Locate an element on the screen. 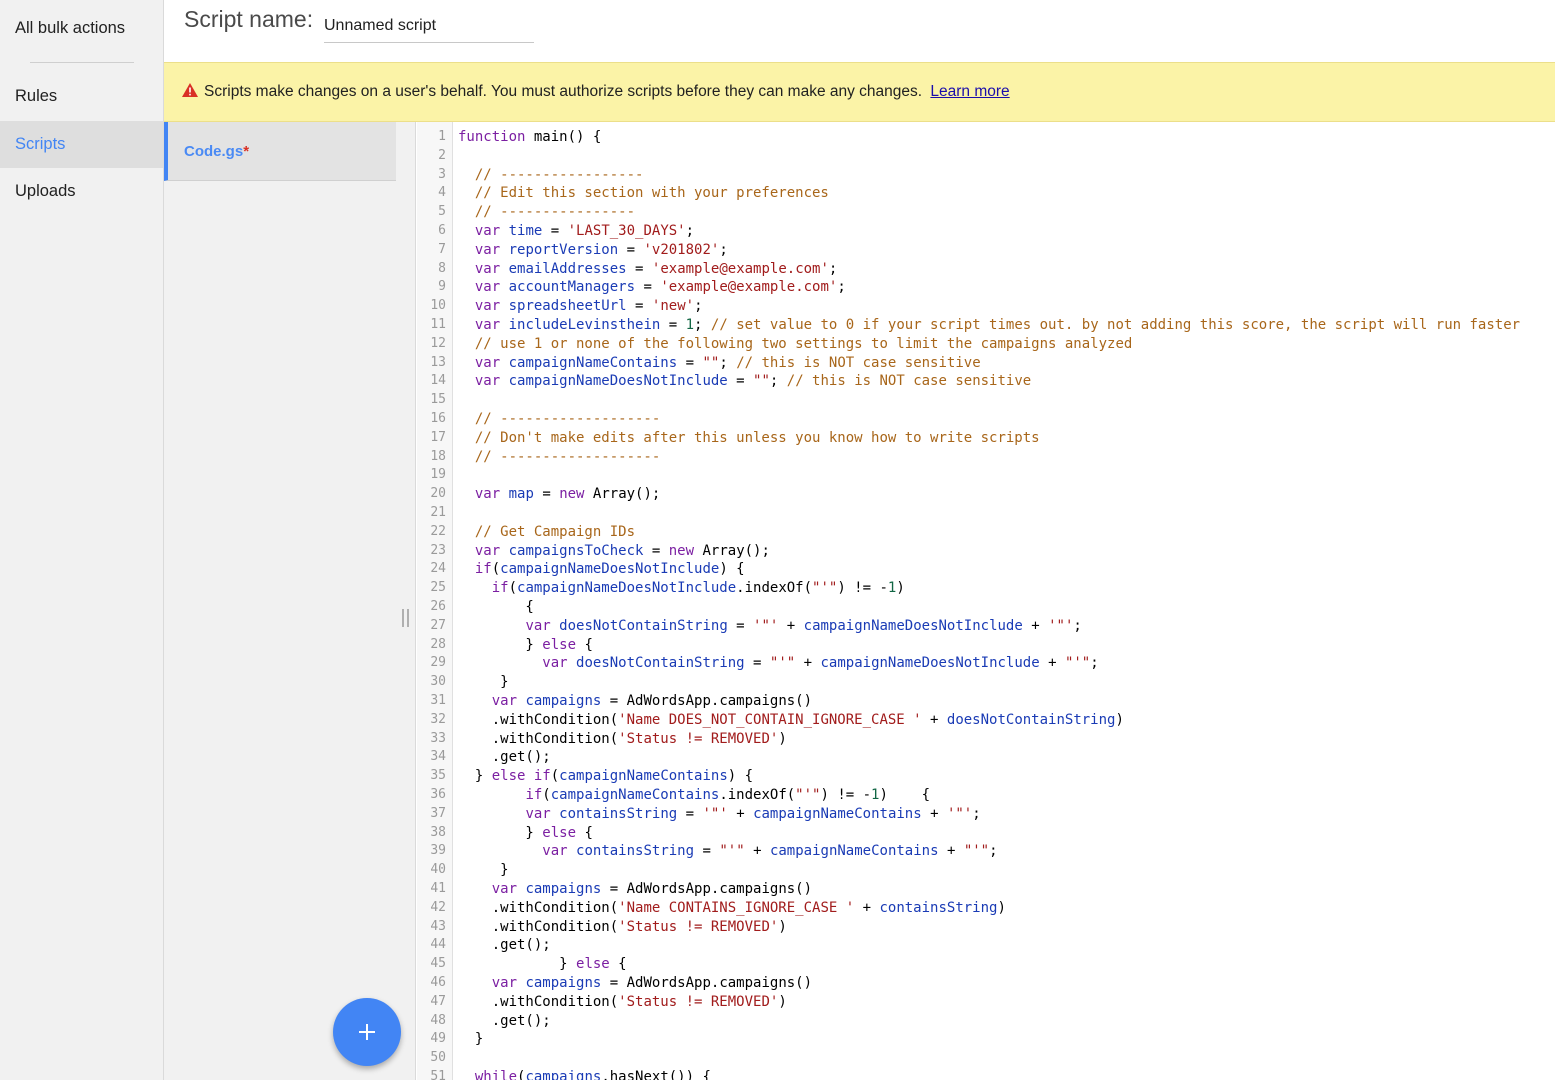  code-token: 1 is located at coordinates (690, 325).